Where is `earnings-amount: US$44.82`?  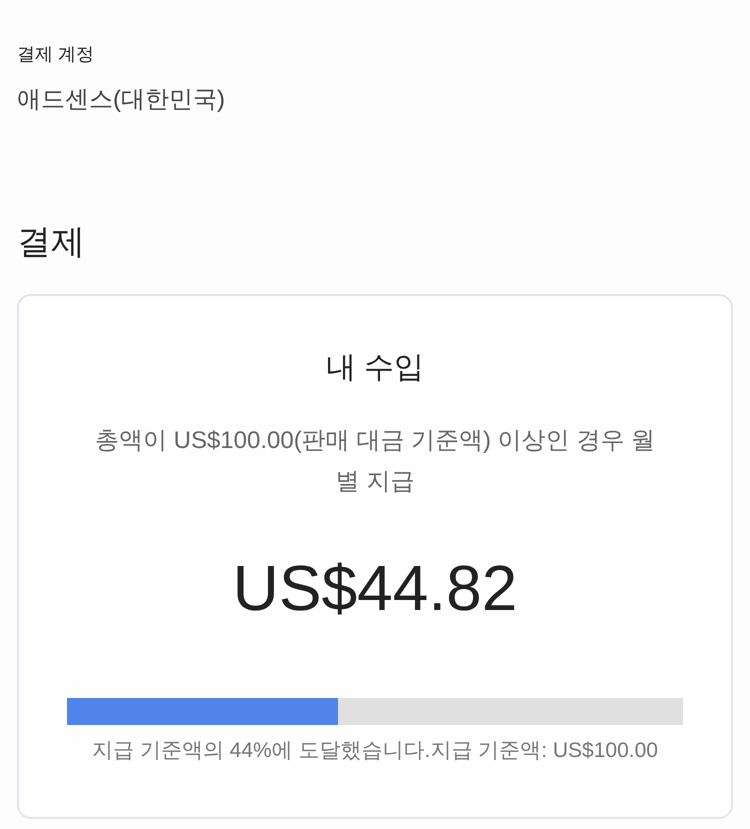 earnings-amount: US$44.82 is located at coordinates (375, 588).